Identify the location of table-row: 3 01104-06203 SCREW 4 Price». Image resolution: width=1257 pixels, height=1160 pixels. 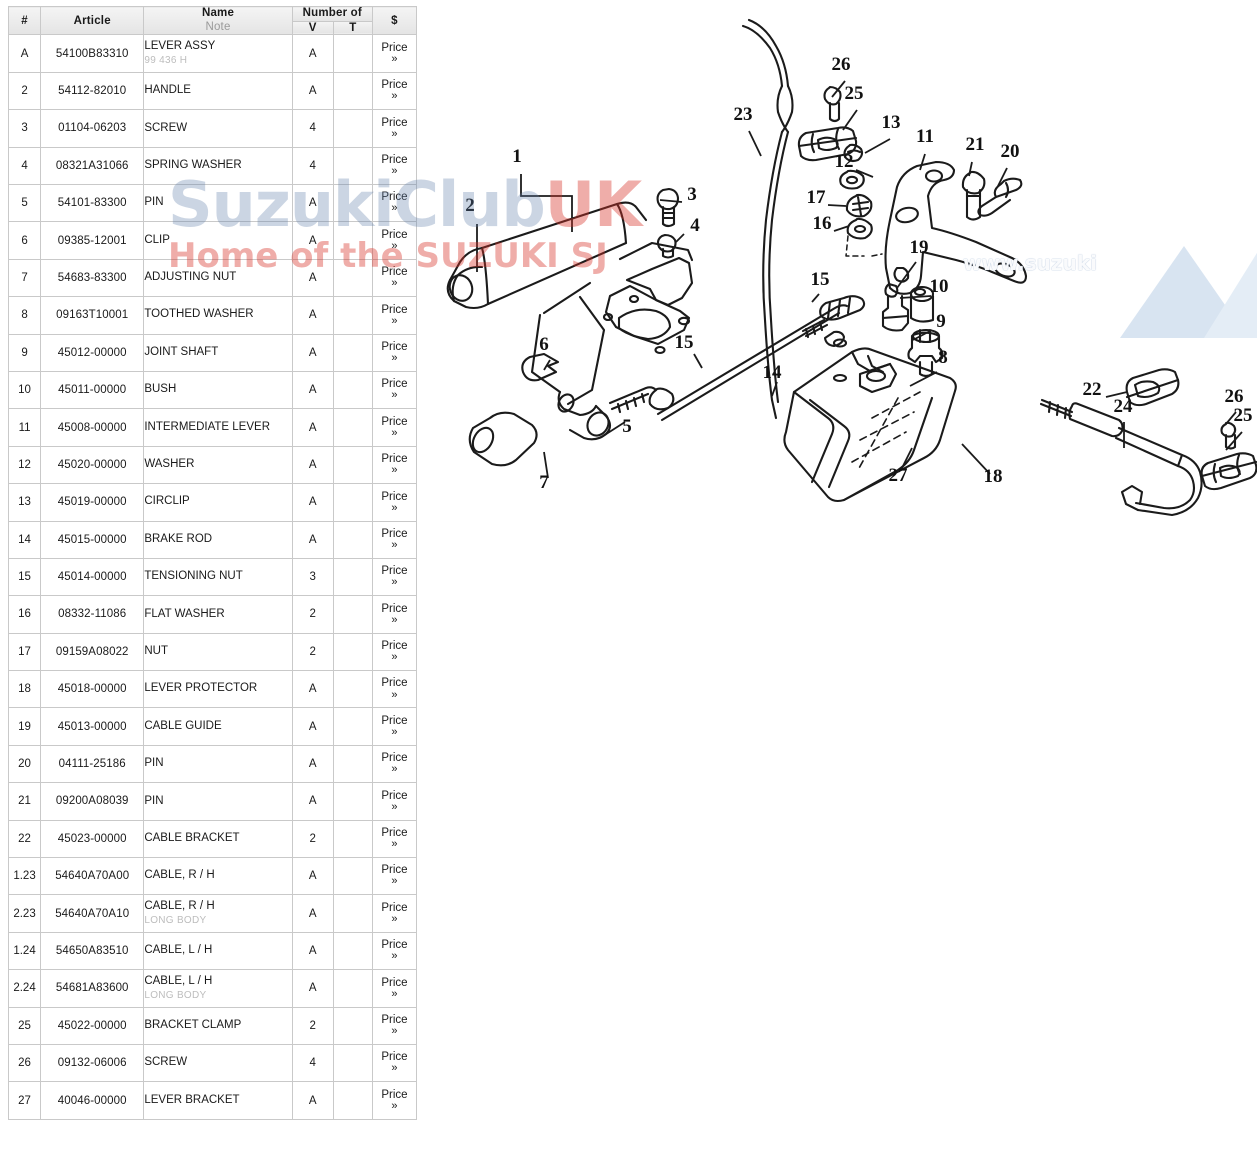
(212, 128).